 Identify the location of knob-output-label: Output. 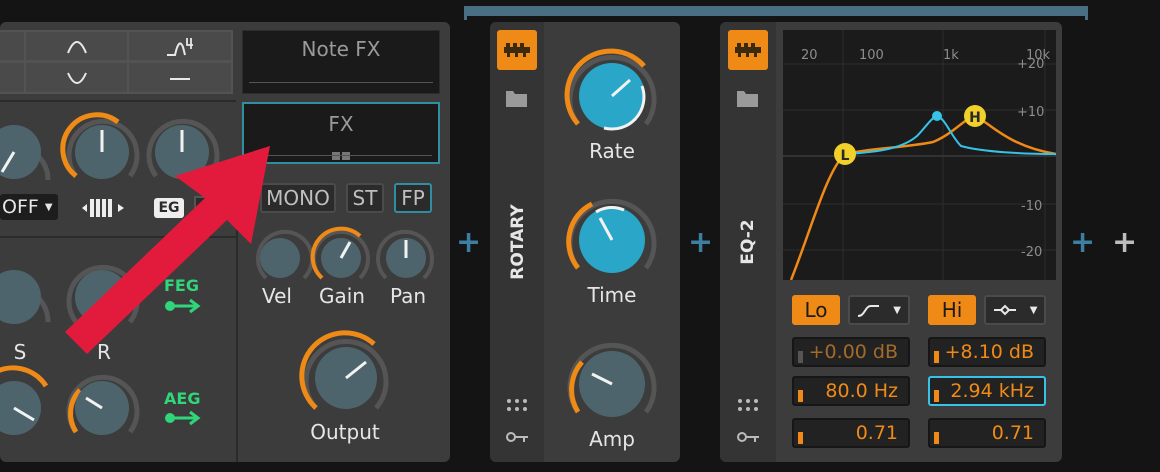
(345, 432).